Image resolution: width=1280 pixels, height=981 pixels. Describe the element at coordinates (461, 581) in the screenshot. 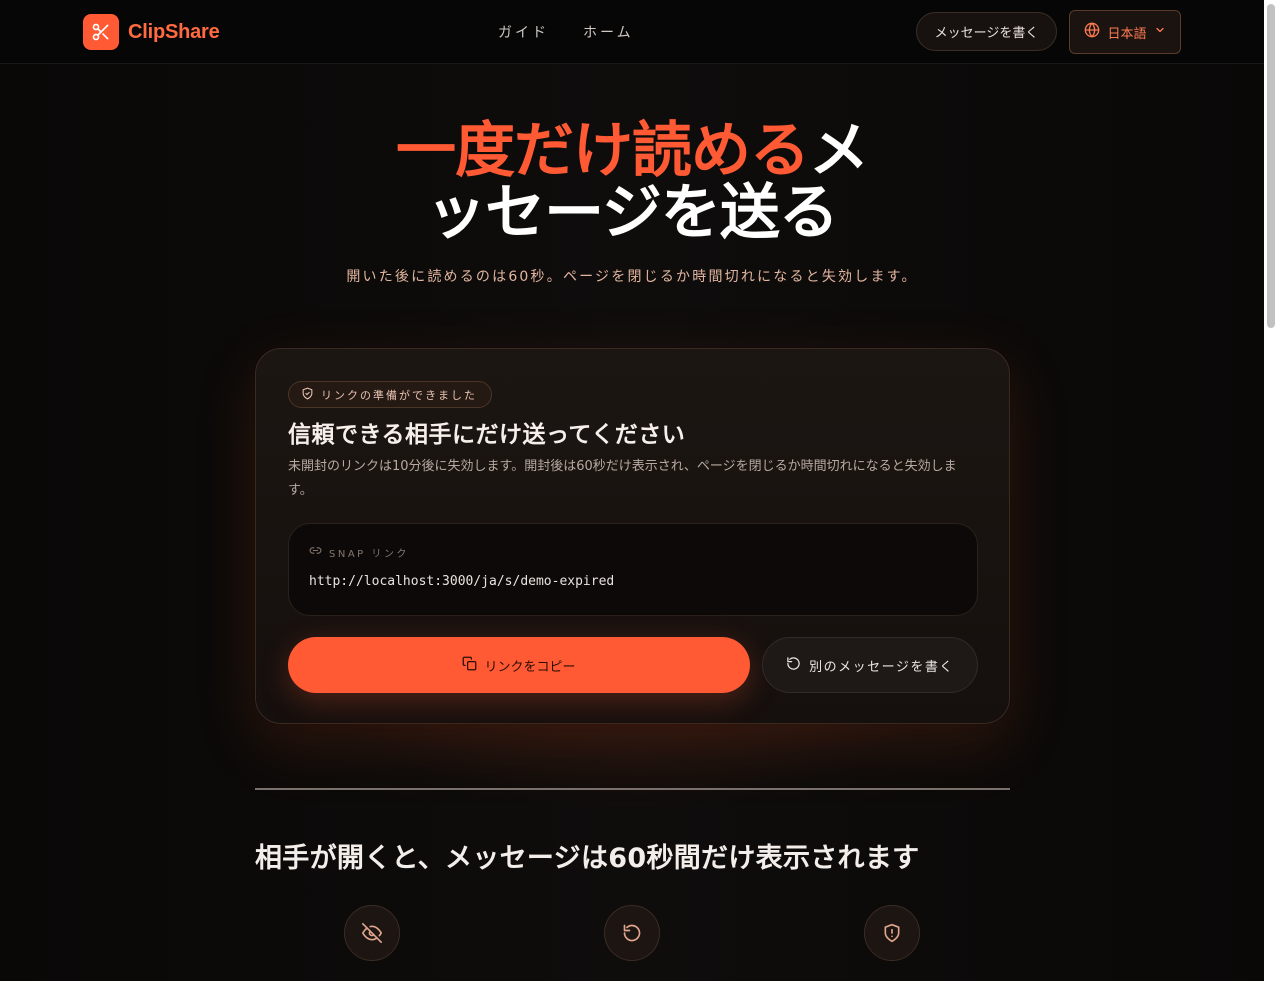

I see `snap-link-url: http://localhost:3000/ja/s/demo-expired` at that location.